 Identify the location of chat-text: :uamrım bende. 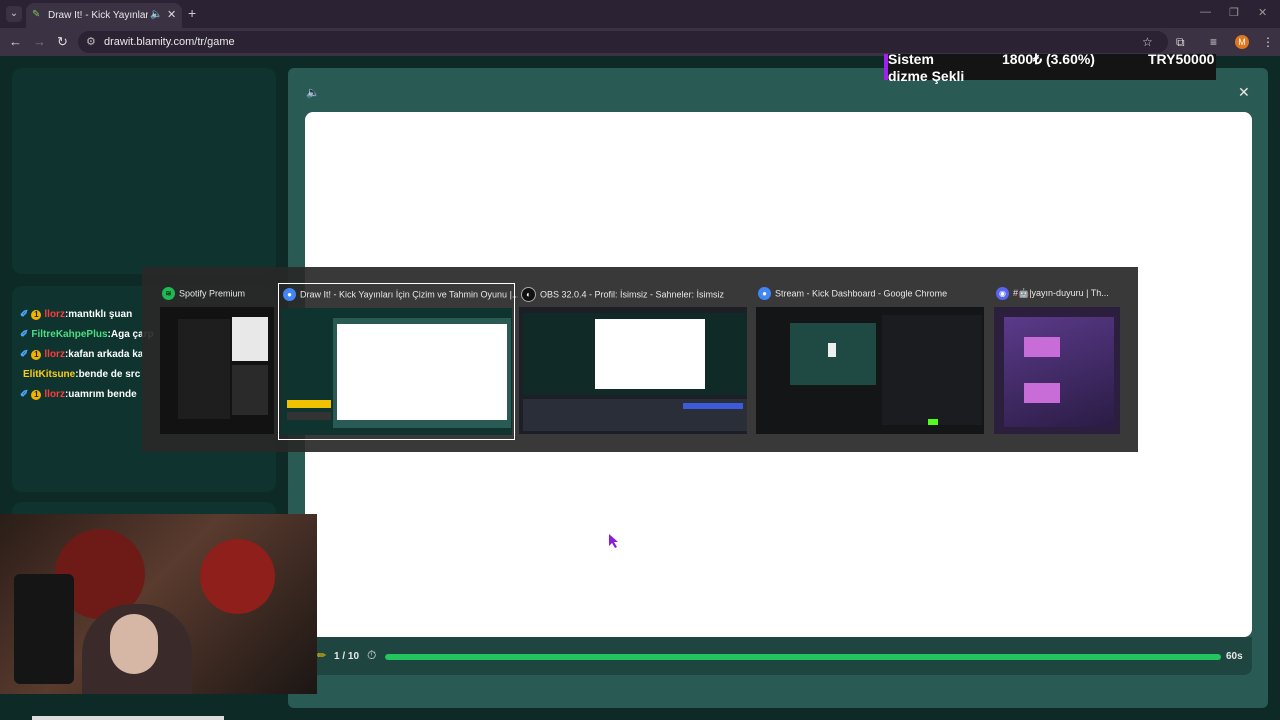
(100, 394).